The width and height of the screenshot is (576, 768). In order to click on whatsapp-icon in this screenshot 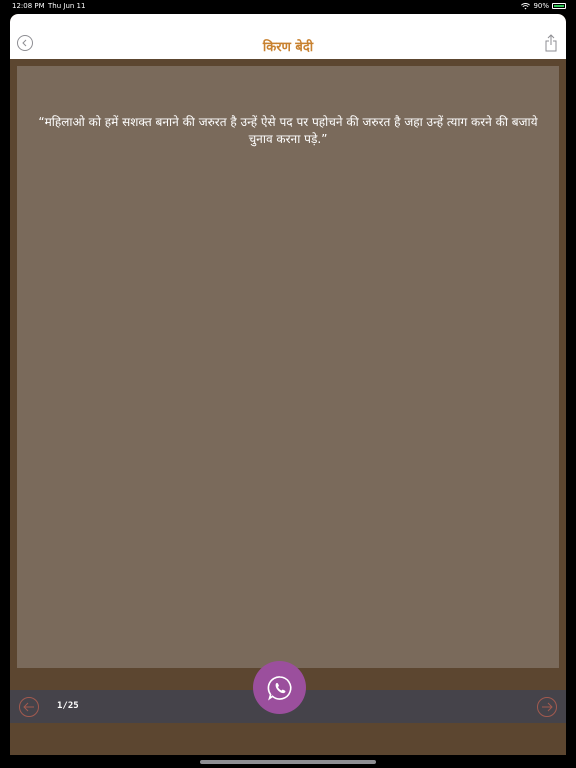, I will do `click(279, 688)`.